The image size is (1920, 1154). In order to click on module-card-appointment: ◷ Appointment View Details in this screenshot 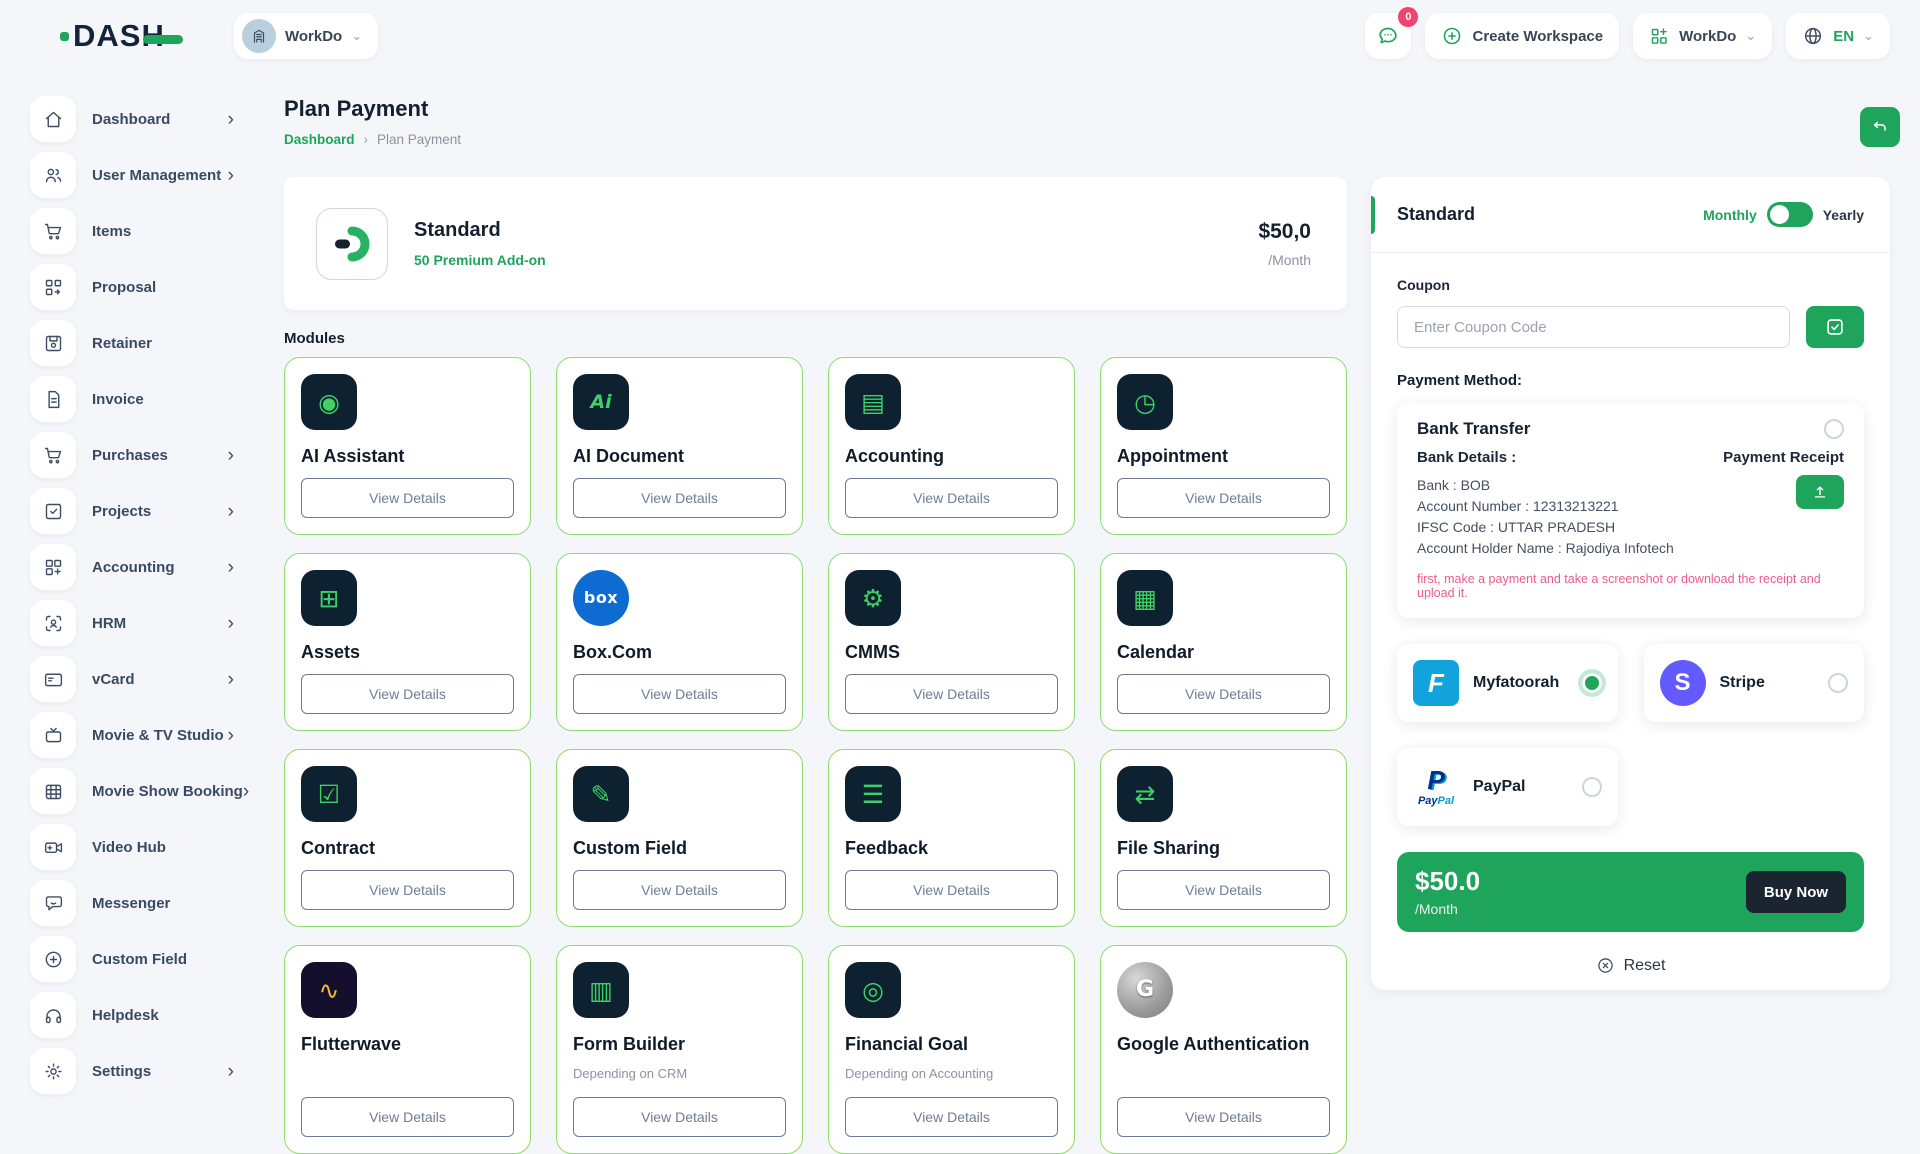, I will do `click(1223, 446)`.